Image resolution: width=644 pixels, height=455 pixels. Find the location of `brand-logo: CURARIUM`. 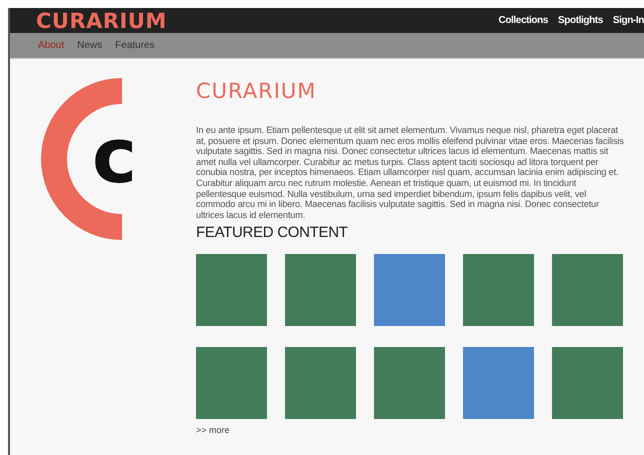

brand-logo: CURARIUM is located at coordinates (101, 20).